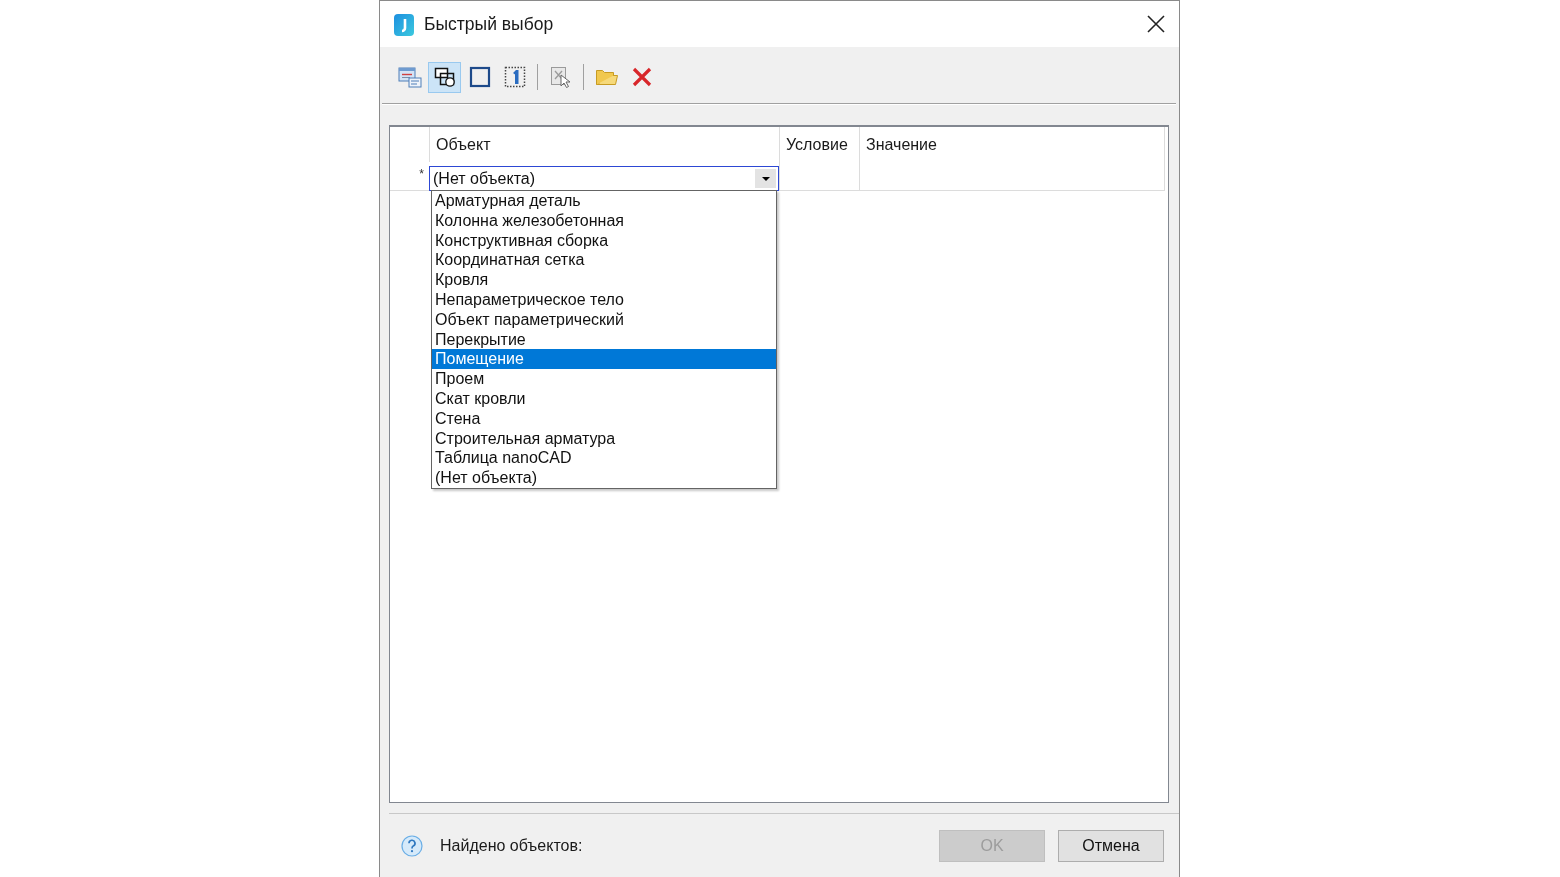  Describe the element at coordinates (901, 144) in the screenshot. I see `column-header: Значение` at that location.